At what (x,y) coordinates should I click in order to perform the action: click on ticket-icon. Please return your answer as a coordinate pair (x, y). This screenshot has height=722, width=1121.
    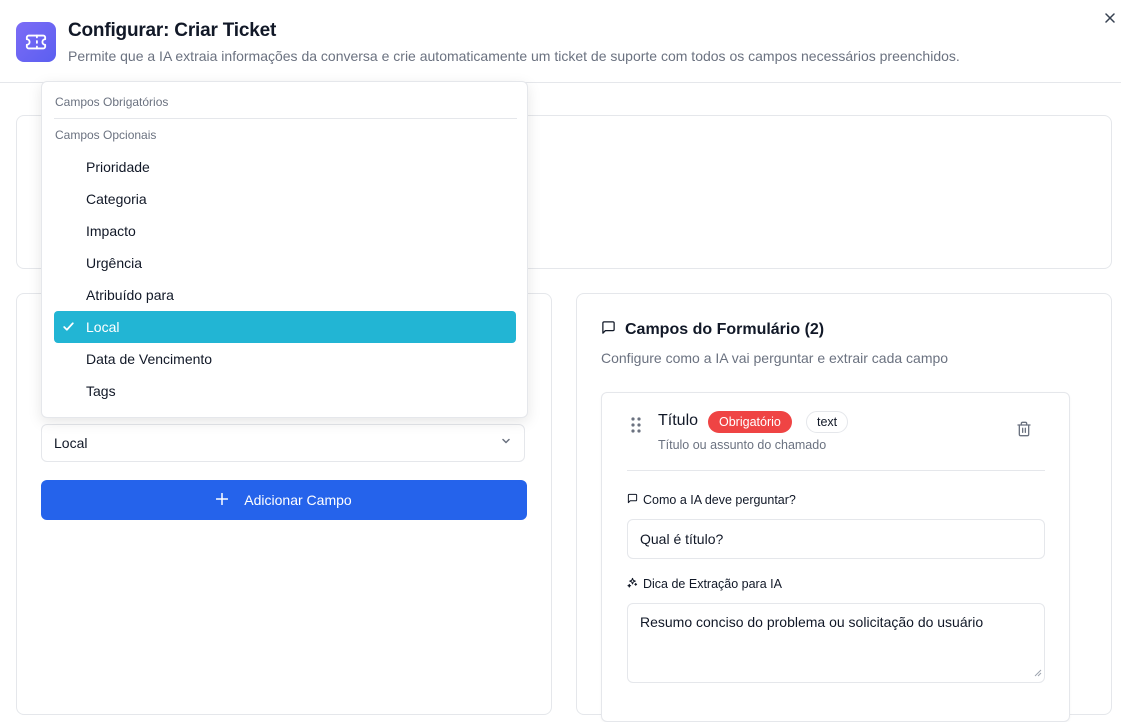
    Looking at the image, I should click on (36, 42).